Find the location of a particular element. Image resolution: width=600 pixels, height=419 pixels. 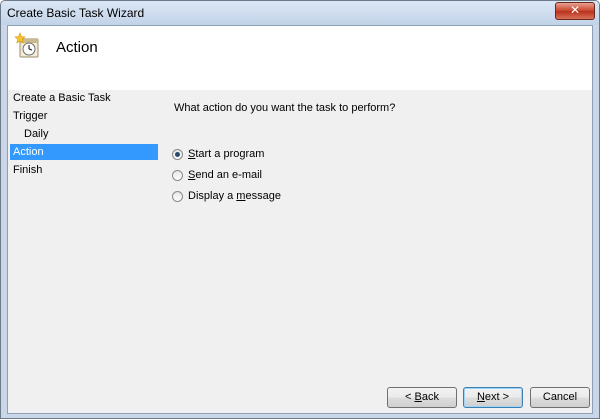

radio-send-email: Send an e-mail is located at coordinates (217, 175).